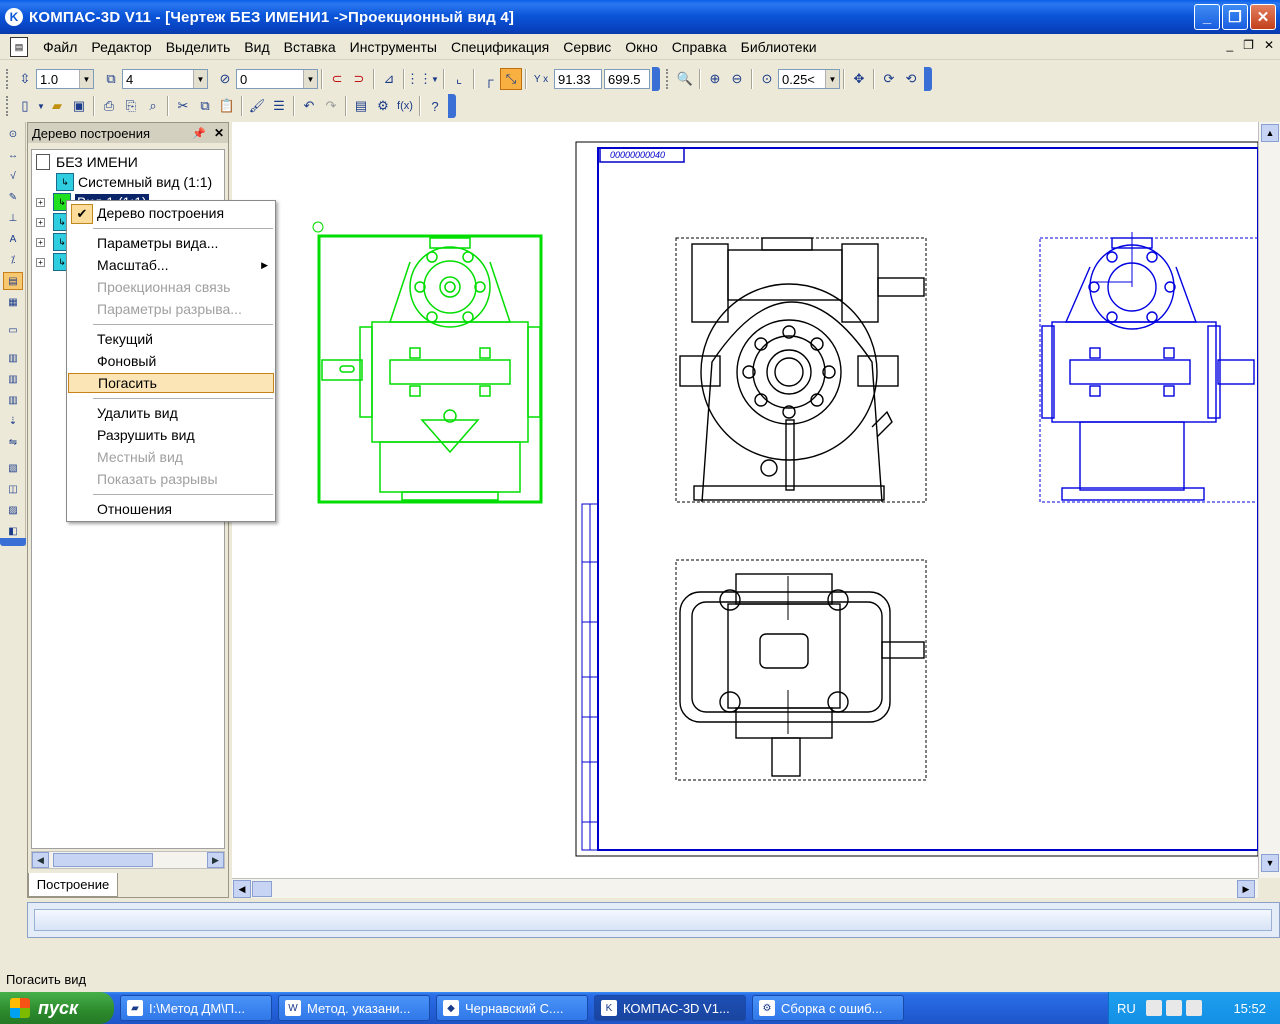 This screenshot has height=1024, width=1280. What do you see at coordinates (257, 106) in the screenshot?
I see `format-painter-icon: 🖌` at bounding box center [257, 106].